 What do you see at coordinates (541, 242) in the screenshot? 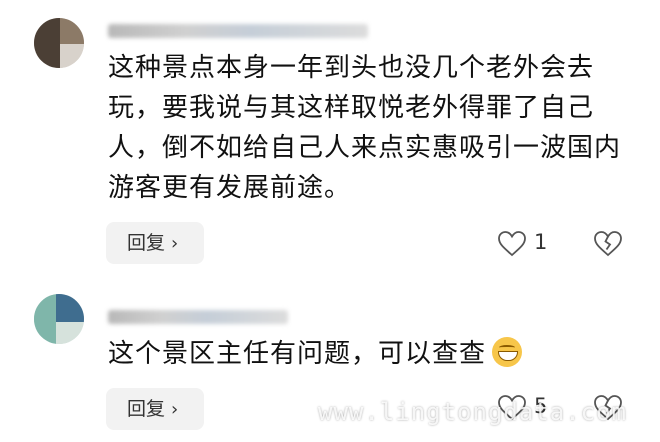
I see `like-count: 1` at bounding box center [541, 242].